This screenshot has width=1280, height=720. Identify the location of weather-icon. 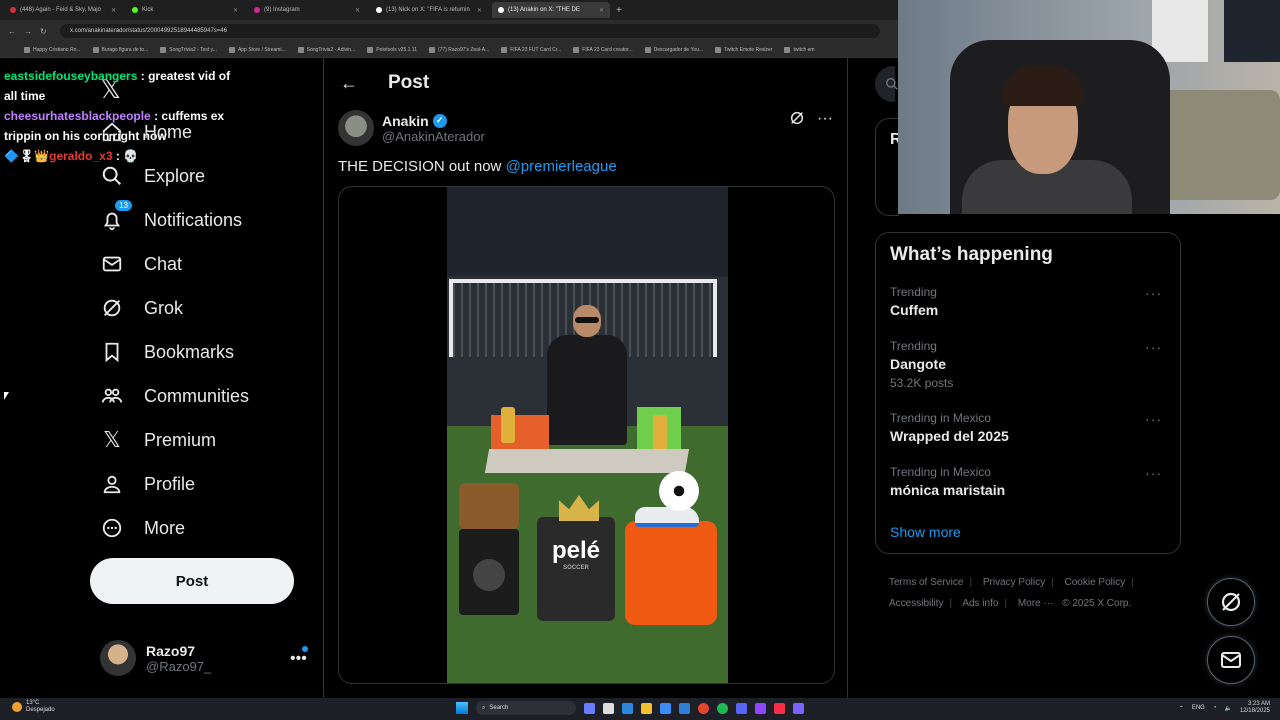
(17, 707).